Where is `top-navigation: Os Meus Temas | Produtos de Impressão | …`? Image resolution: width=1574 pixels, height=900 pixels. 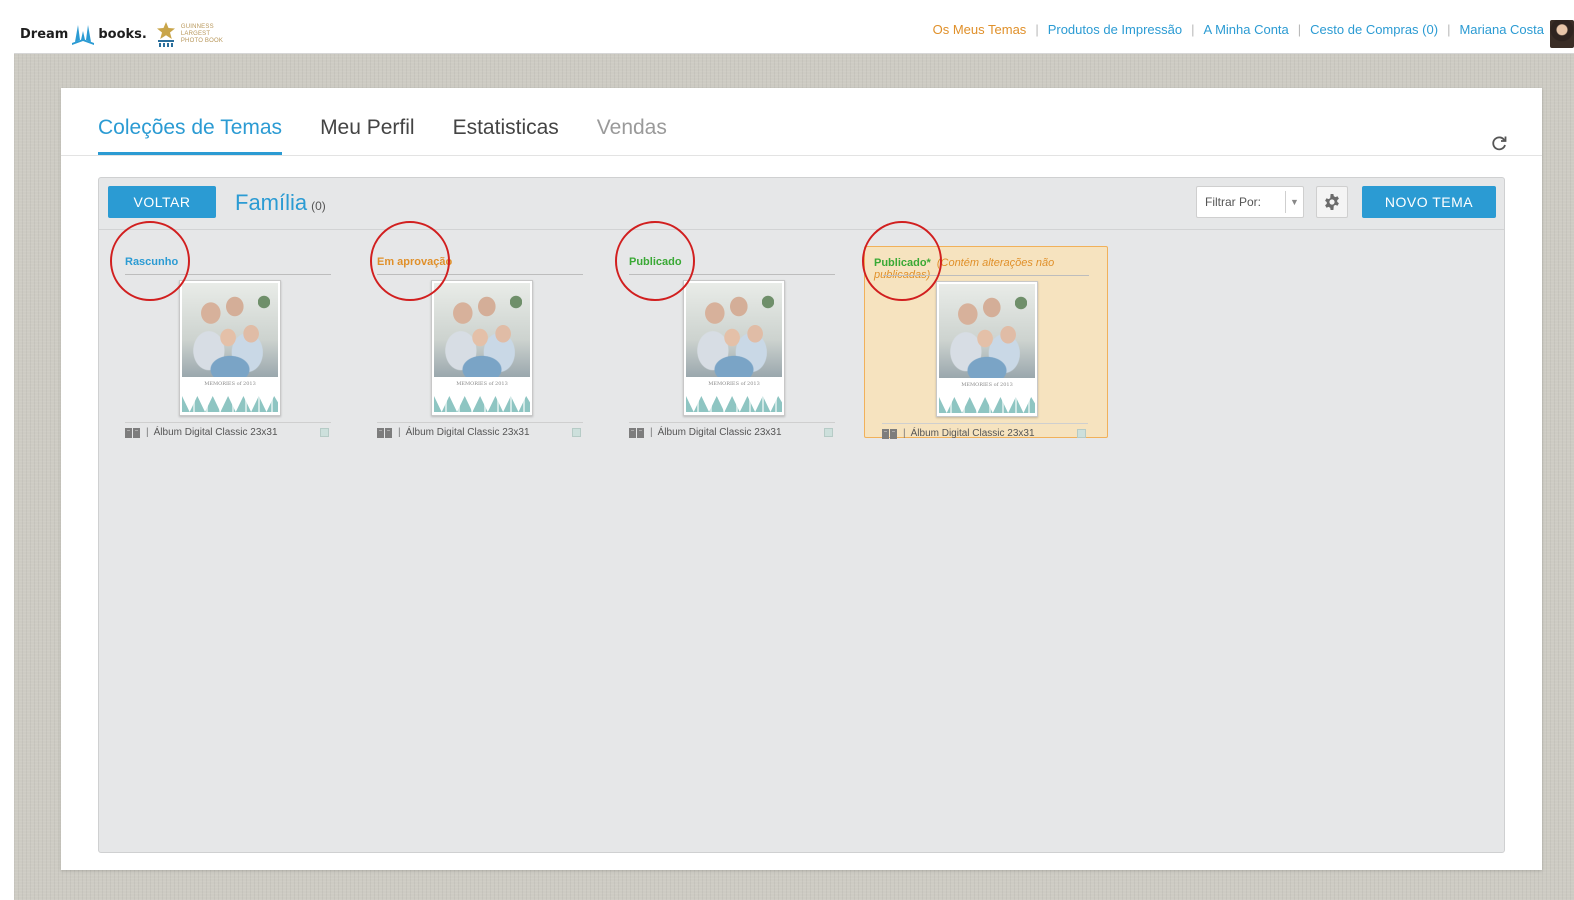 top-navigation: Os Meus Temas | Produtos de Impressão | … is located at coordinates (1238, 29).